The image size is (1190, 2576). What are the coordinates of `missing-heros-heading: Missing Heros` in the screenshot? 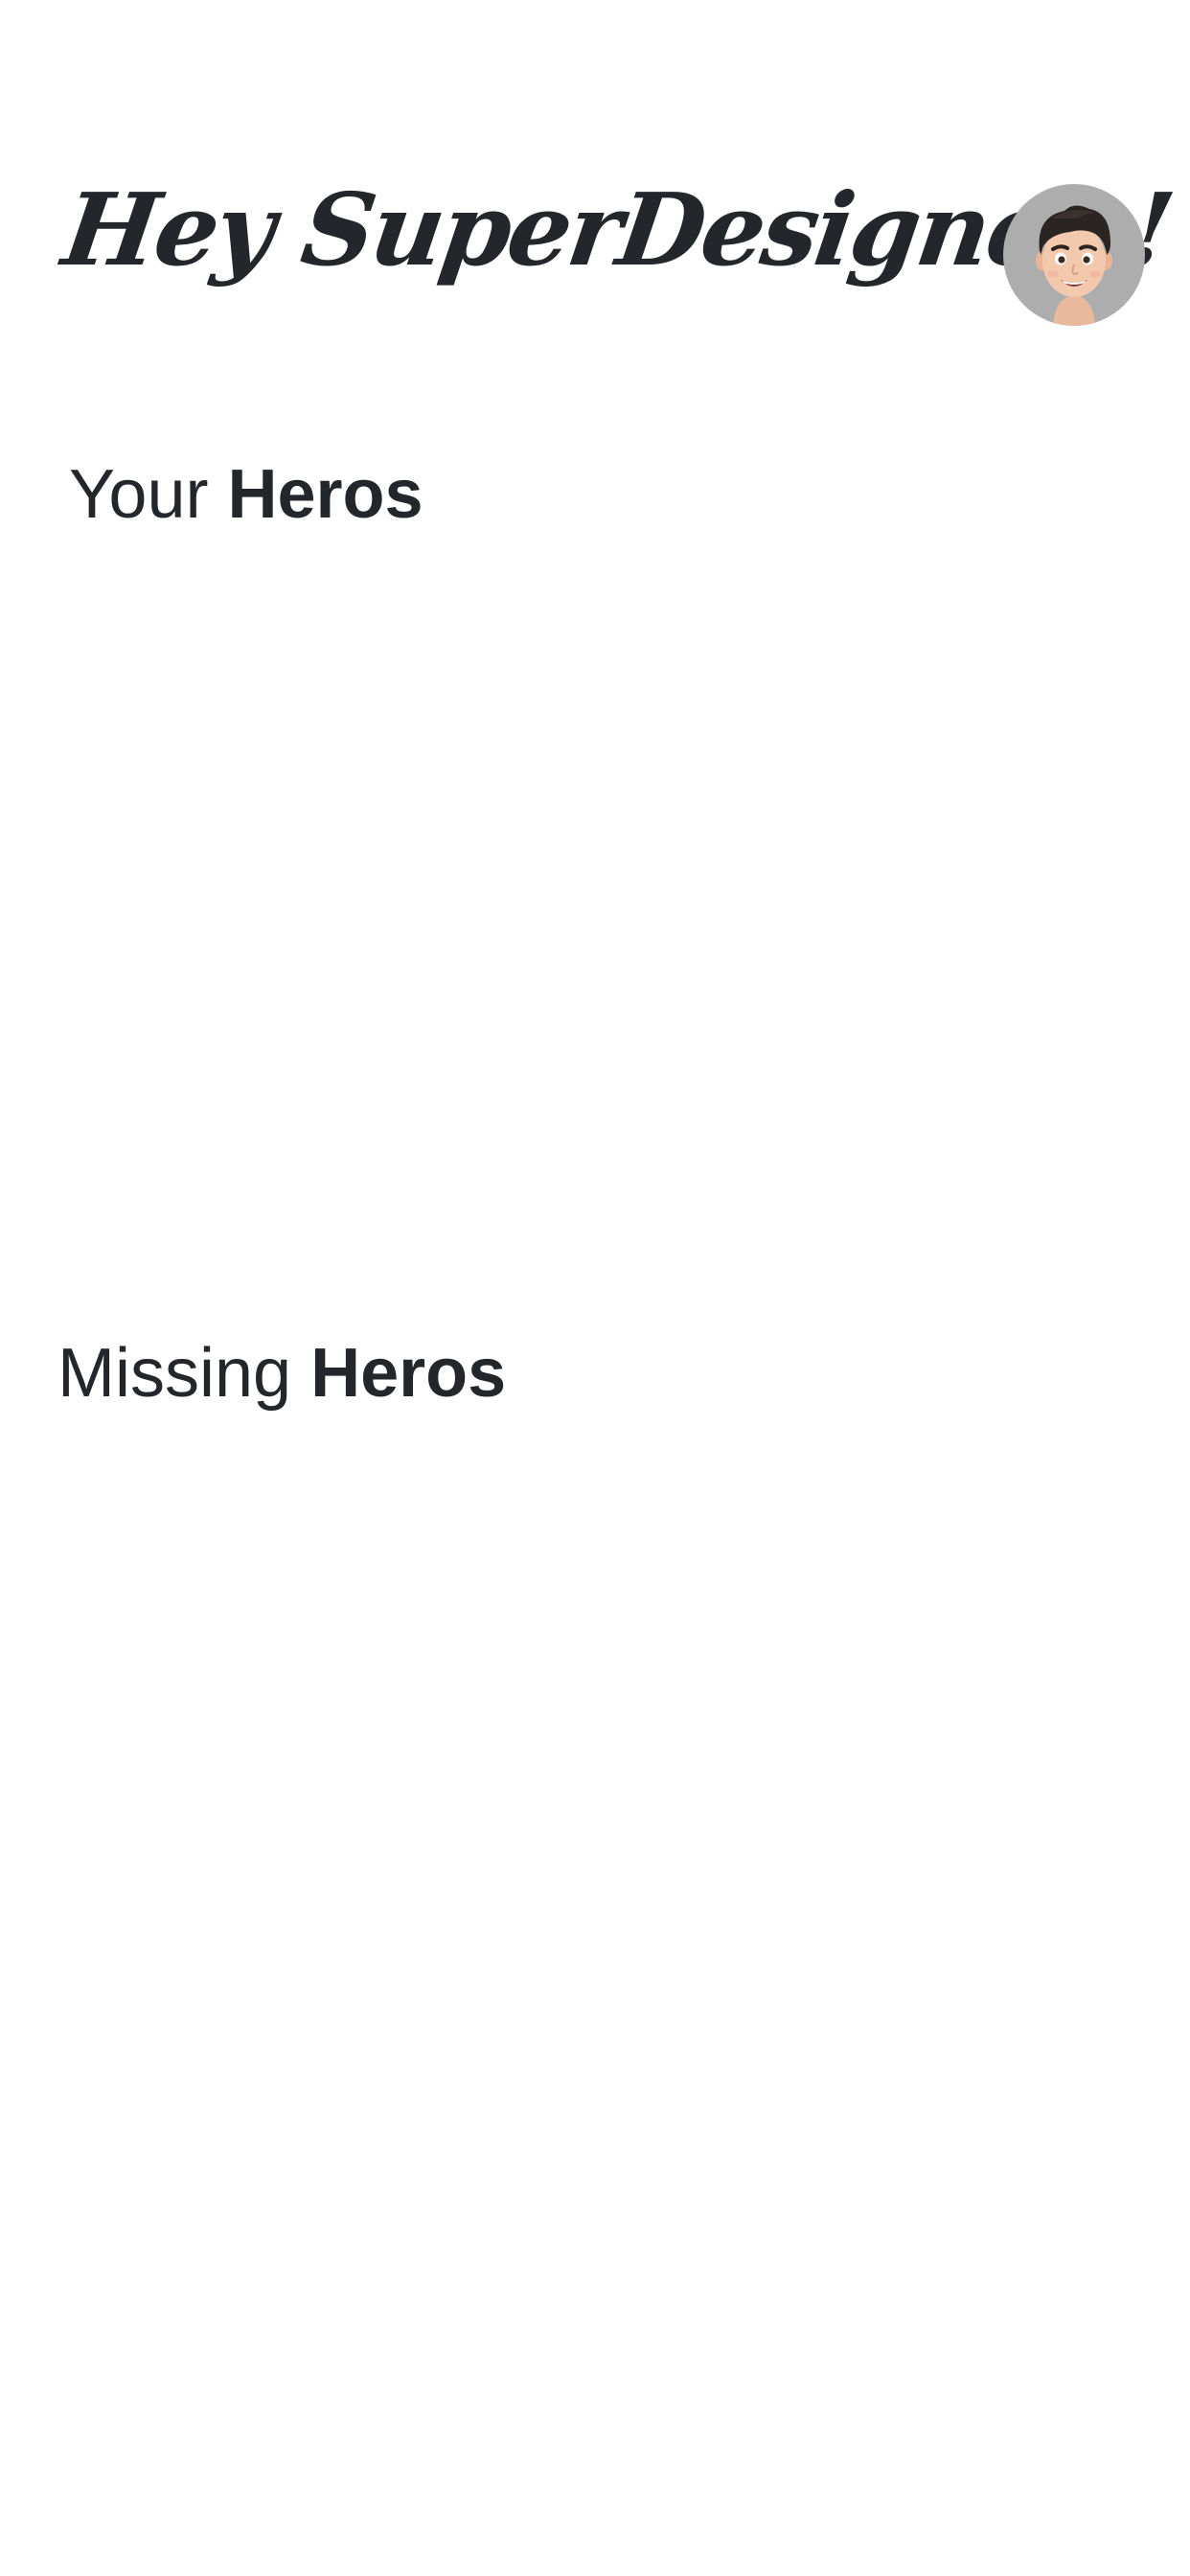 It's located at (281, 1373).